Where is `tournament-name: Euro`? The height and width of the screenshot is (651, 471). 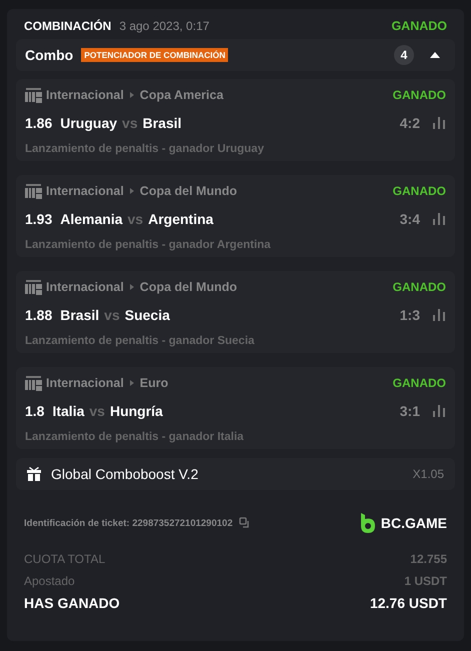
tournament-name: Euro is located at coordinates (154, 383).